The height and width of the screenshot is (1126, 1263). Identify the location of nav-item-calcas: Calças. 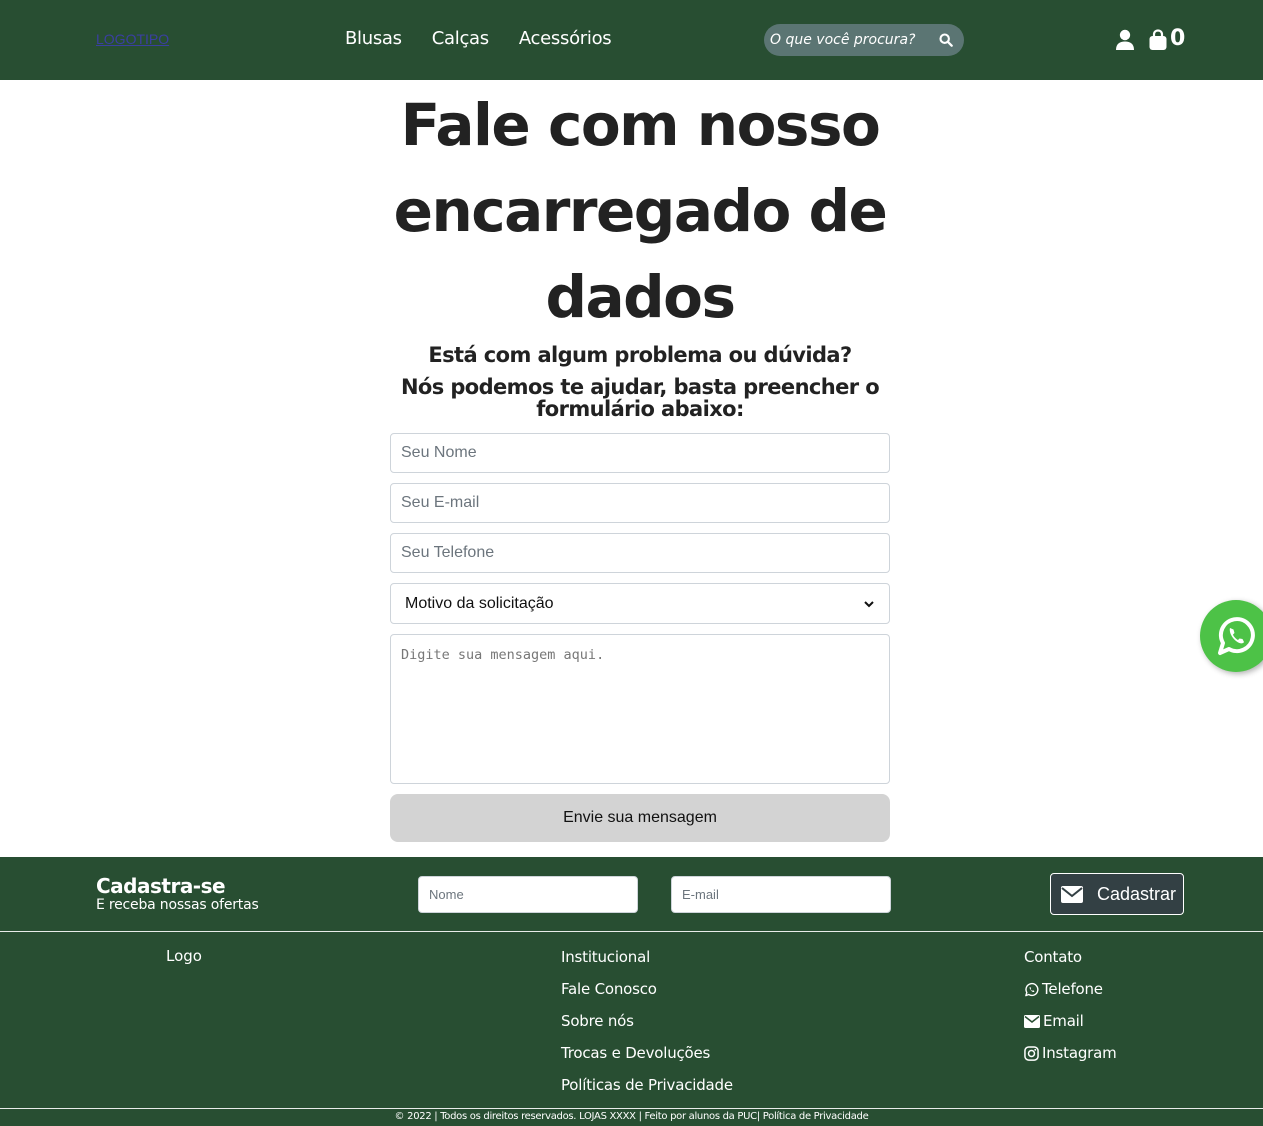
(460, 38).